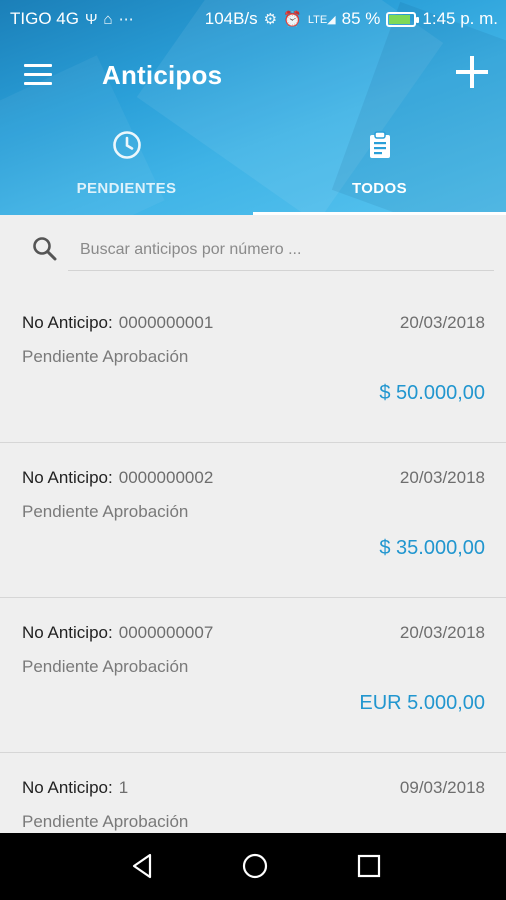 The image size is (506, 900). Describe the element at coordinates (442, 787) in the screenshot. I see `advance-date: 09/03/2018` at that location.